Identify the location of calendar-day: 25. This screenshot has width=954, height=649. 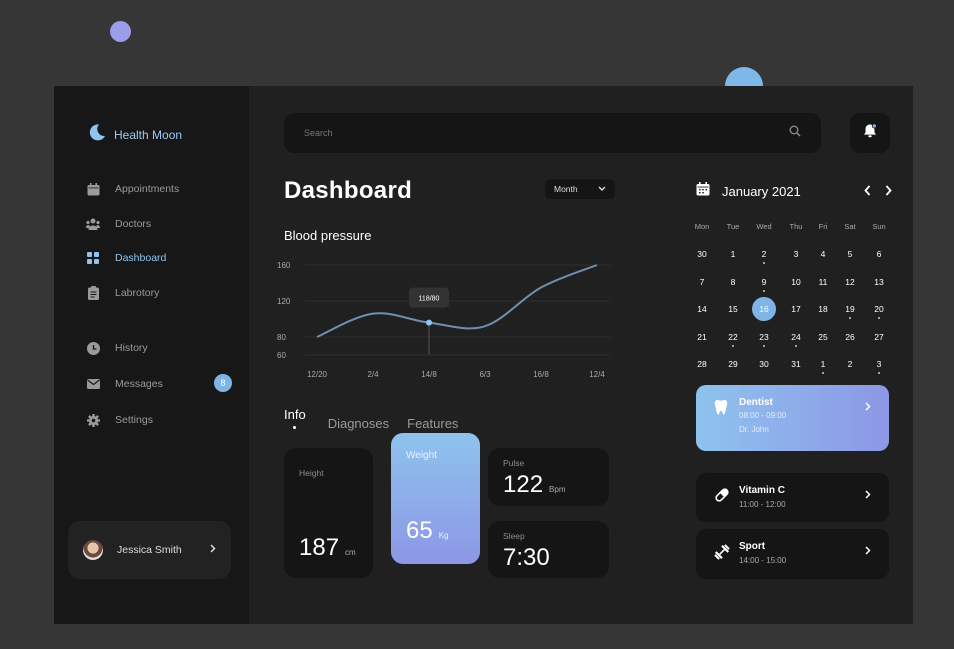
(823, 337).